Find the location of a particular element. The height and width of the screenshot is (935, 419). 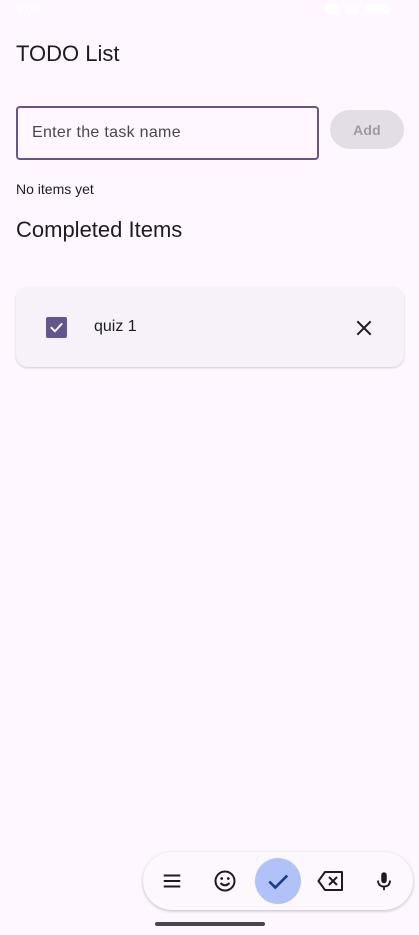

backspace-icon is located at coordinates (330, 881).